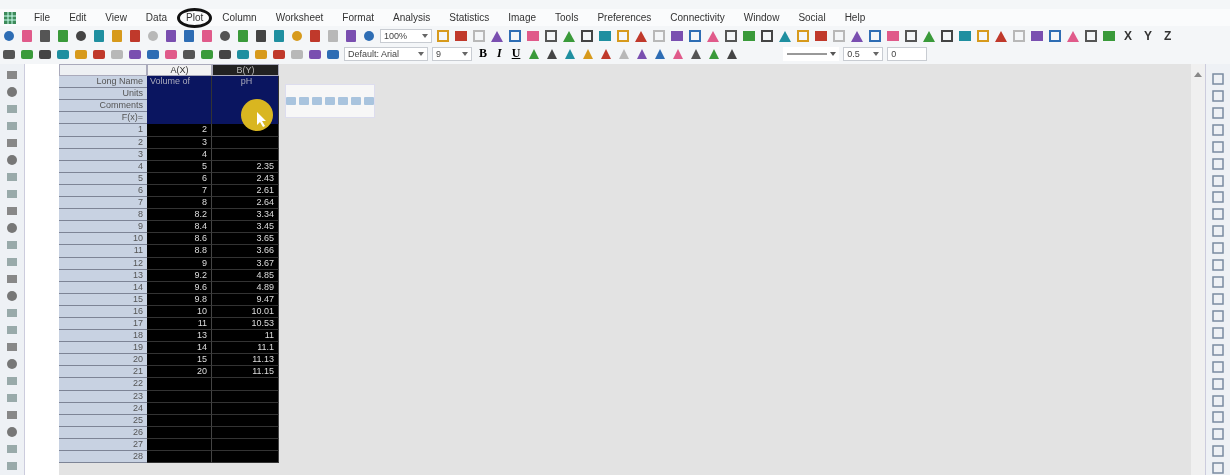  Describe the element at coordinates (412, 17) in the screenshot. I see `menu-item: Analysis` at that location.